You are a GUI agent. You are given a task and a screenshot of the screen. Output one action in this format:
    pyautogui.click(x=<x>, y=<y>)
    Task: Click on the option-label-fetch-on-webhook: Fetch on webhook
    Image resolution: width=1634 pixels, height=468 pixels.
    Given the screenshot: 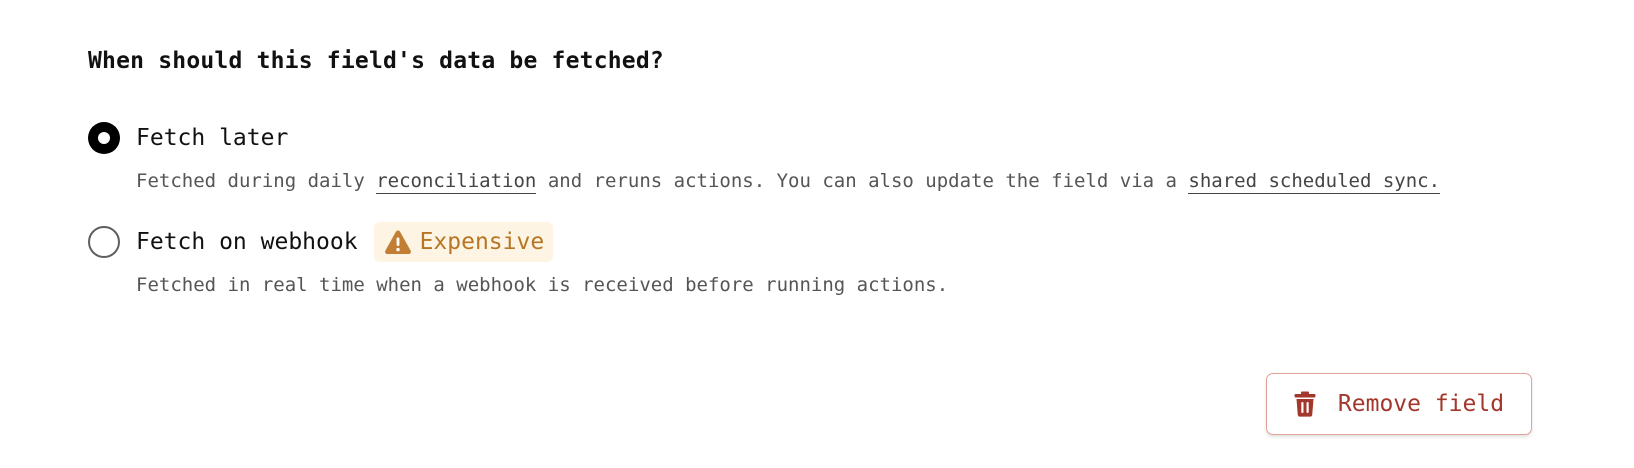 What is the action you would take?
    pyautogui.click(x=247, y=242)
    